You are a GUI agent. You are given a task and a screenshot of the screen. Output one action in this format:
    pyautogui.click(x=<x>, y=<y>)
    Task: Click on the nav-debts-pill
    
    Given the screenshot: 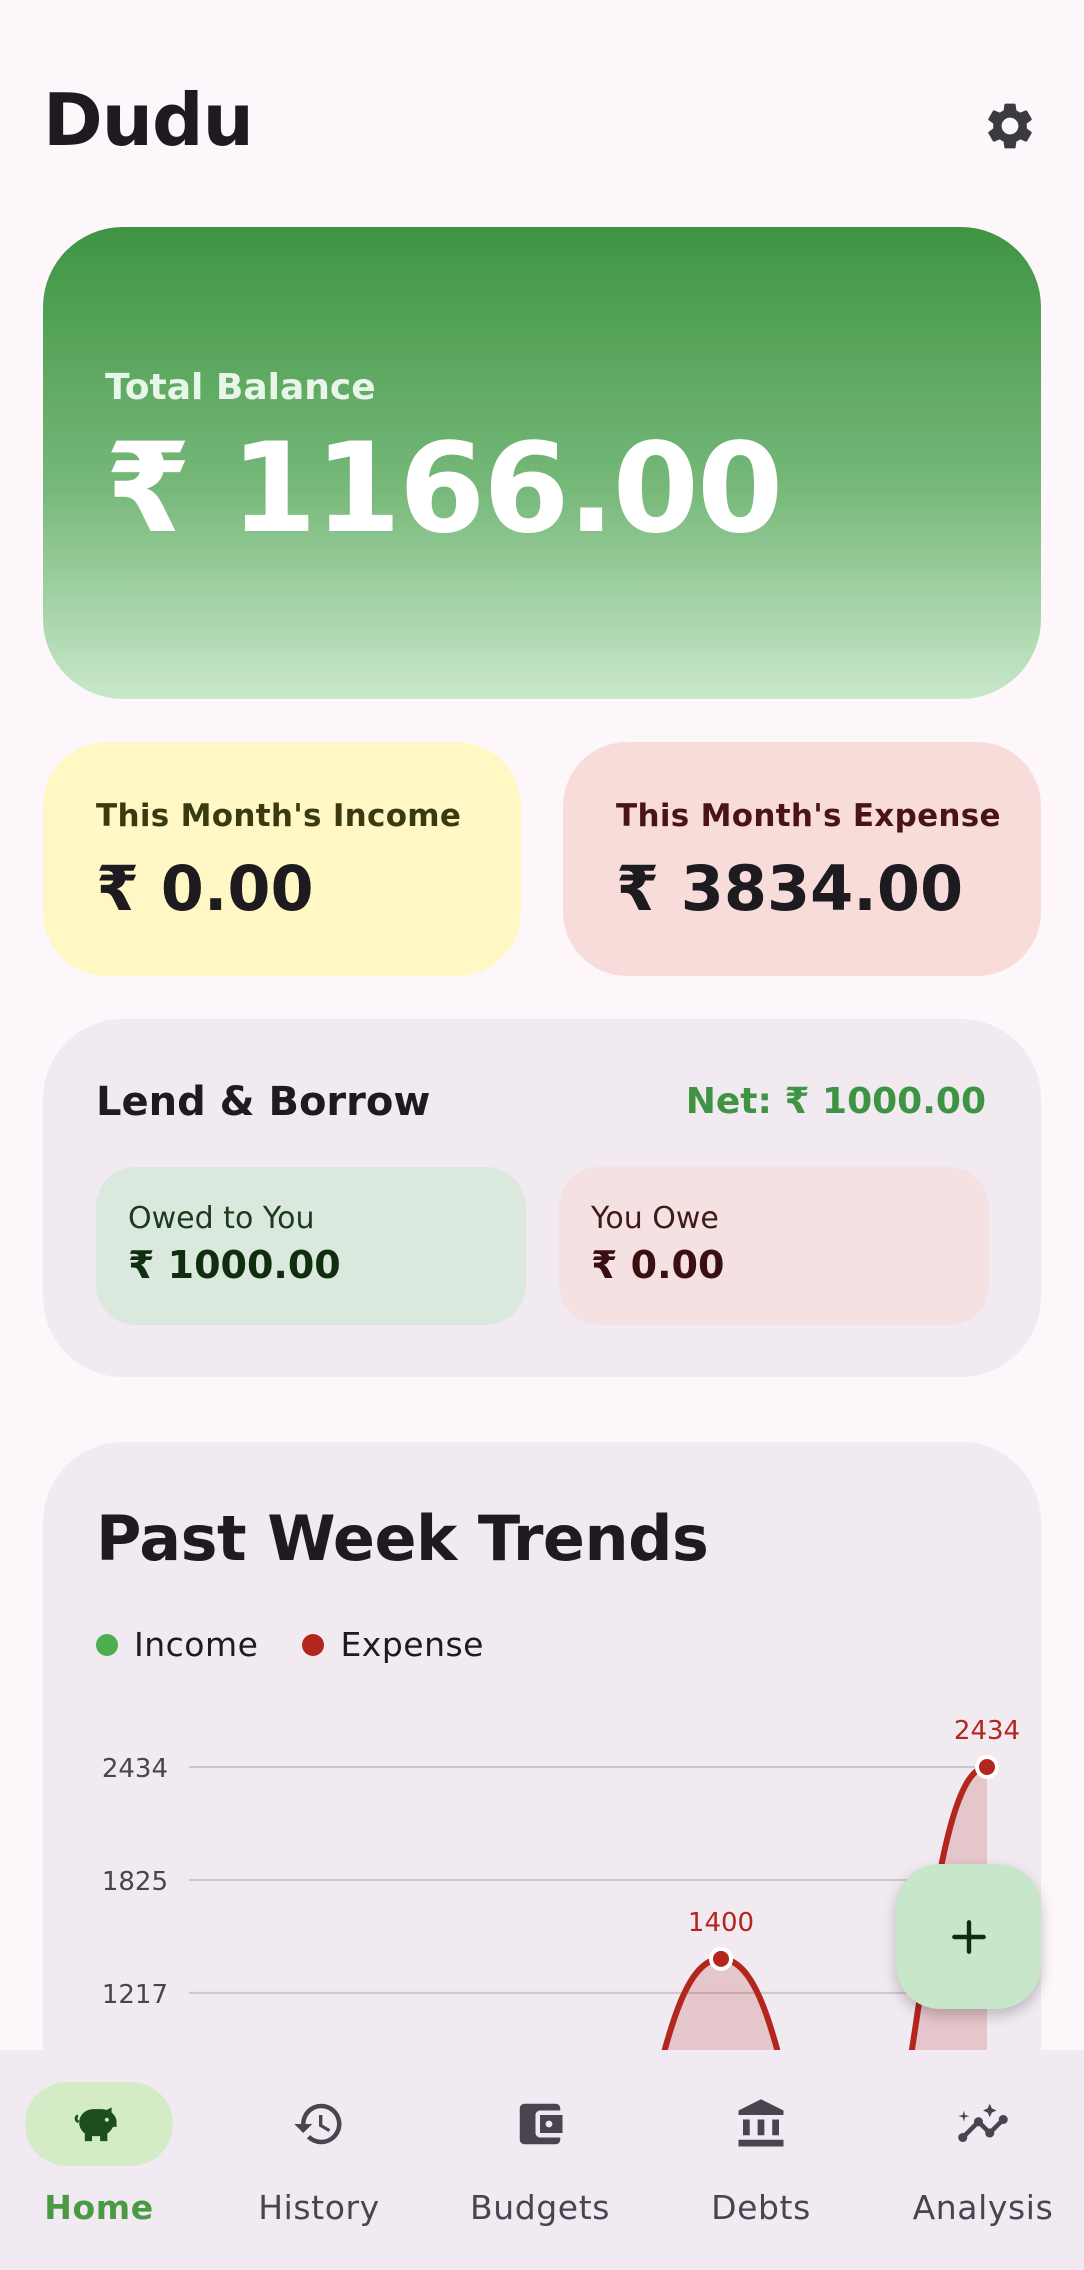 What is the action you would take?
    pyautogui.click(x=761, y=2124)
    